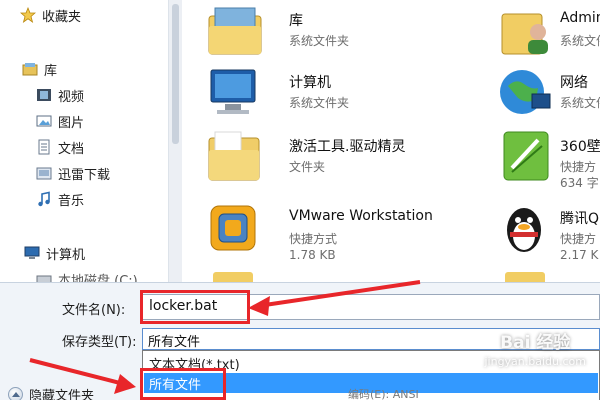 The image size is (600, 400). What do you see at coordinates (296, 21) in the screenshot?
I see `file-name: 库` at bounding box center [296, 21].